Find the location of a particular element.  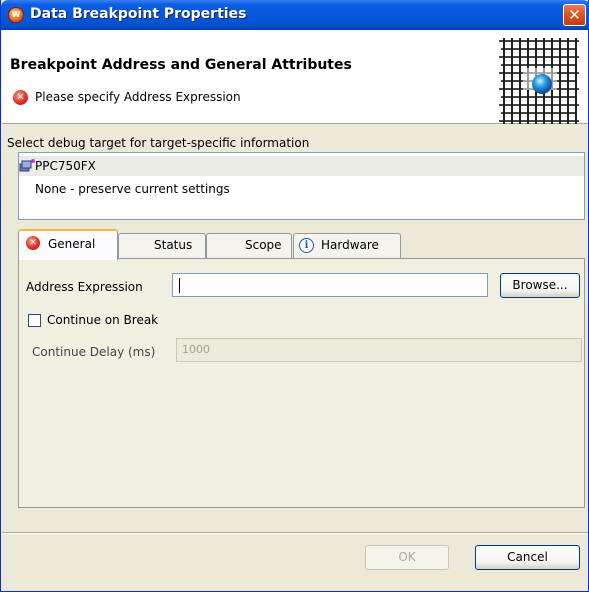

header-message: Please specify Address Expression is located at coordinates (138, 97).